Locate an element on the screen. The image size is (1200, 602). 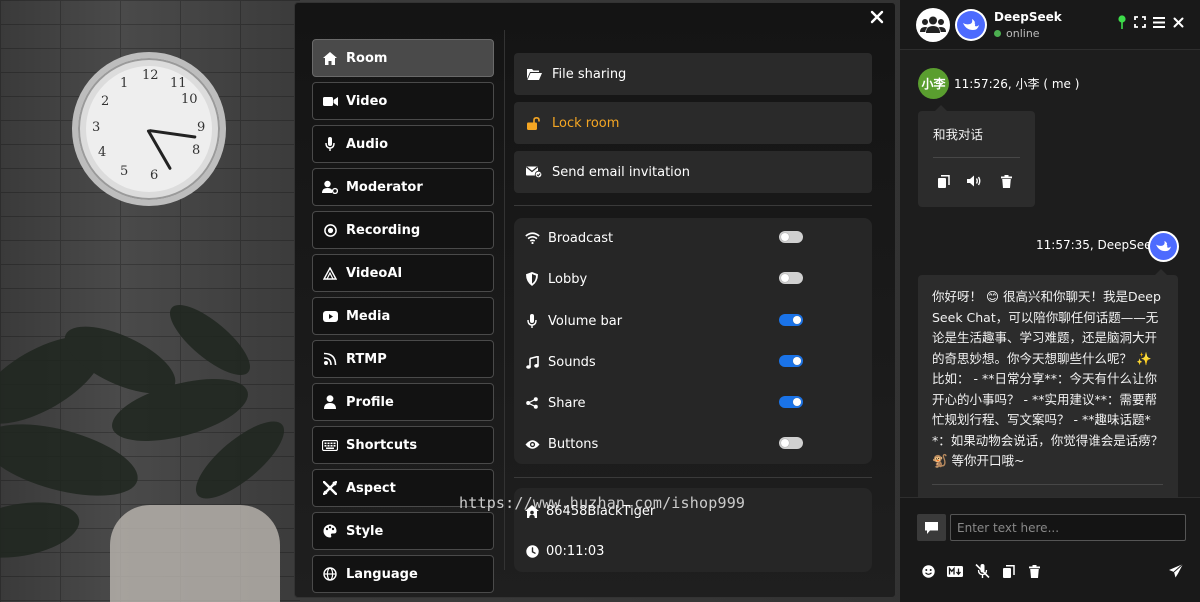
markdown-button is located at coordinates (955, 571).